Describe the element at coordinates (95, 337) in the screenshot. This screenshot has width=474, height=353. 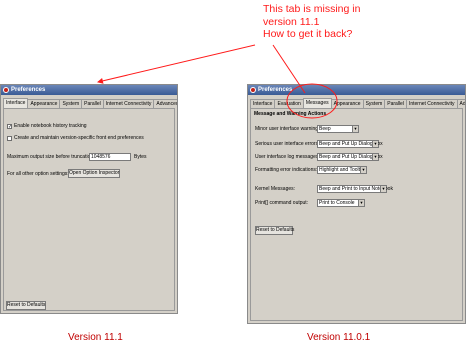
I see `caption-left: Version 11.1` at that location.